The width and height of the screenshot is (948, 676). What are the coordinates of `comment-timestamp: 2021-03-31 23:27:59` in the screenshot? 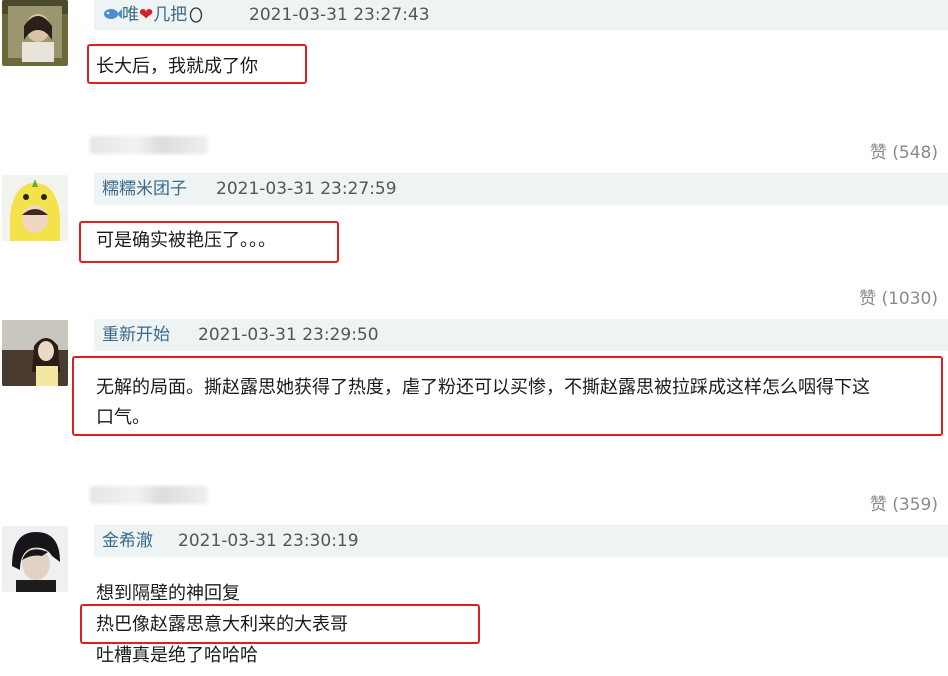 It's located at (306, 189).